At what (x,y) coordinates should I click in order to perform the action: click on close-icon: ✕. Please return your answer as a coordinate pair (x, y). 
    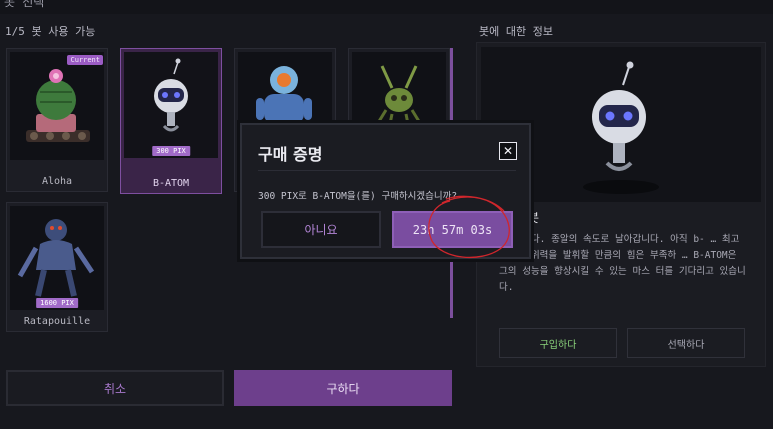
    Looking at the image, I should click on (508, 151).